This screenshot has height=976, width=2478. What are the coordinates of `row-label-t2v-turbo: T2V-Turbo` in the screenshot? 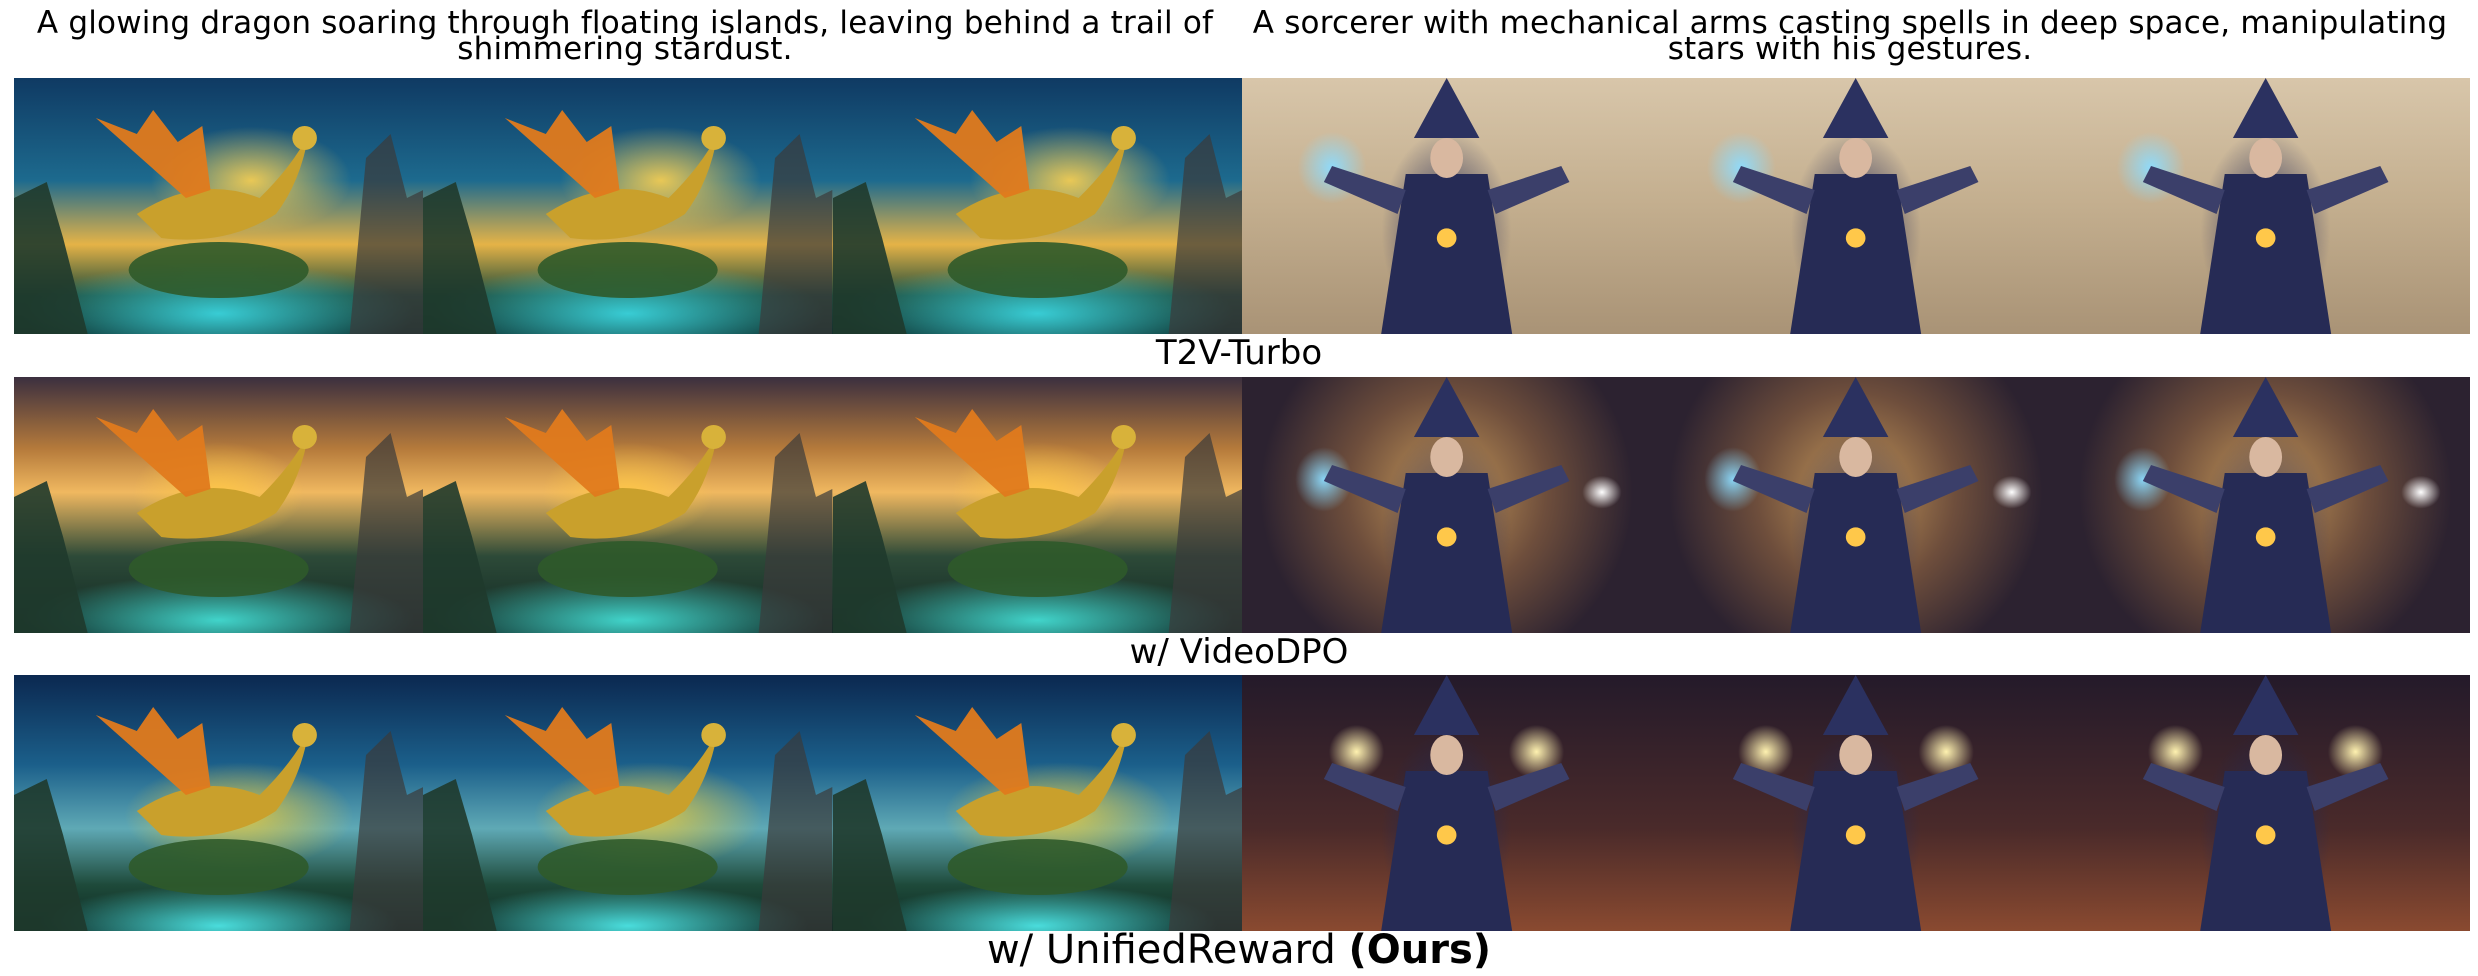 It's located at (1239, 353).